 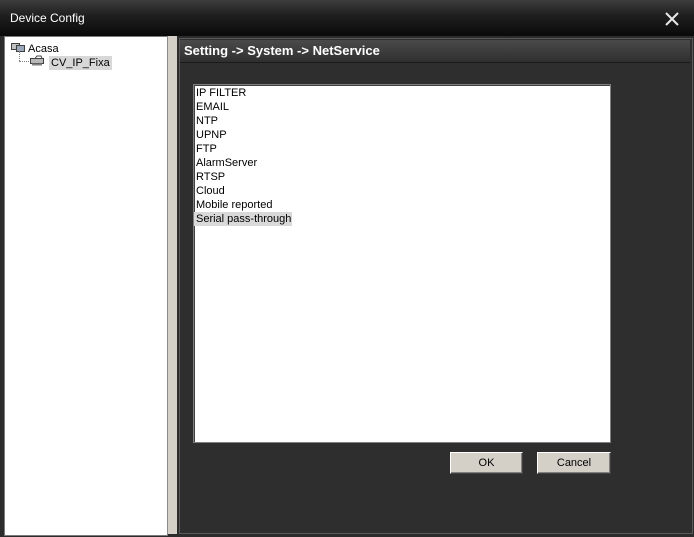 What do you see at coordinates (220, 93) in the screenshot?
I see `list-item: IP FILTER` at bounding box center [220, 93].